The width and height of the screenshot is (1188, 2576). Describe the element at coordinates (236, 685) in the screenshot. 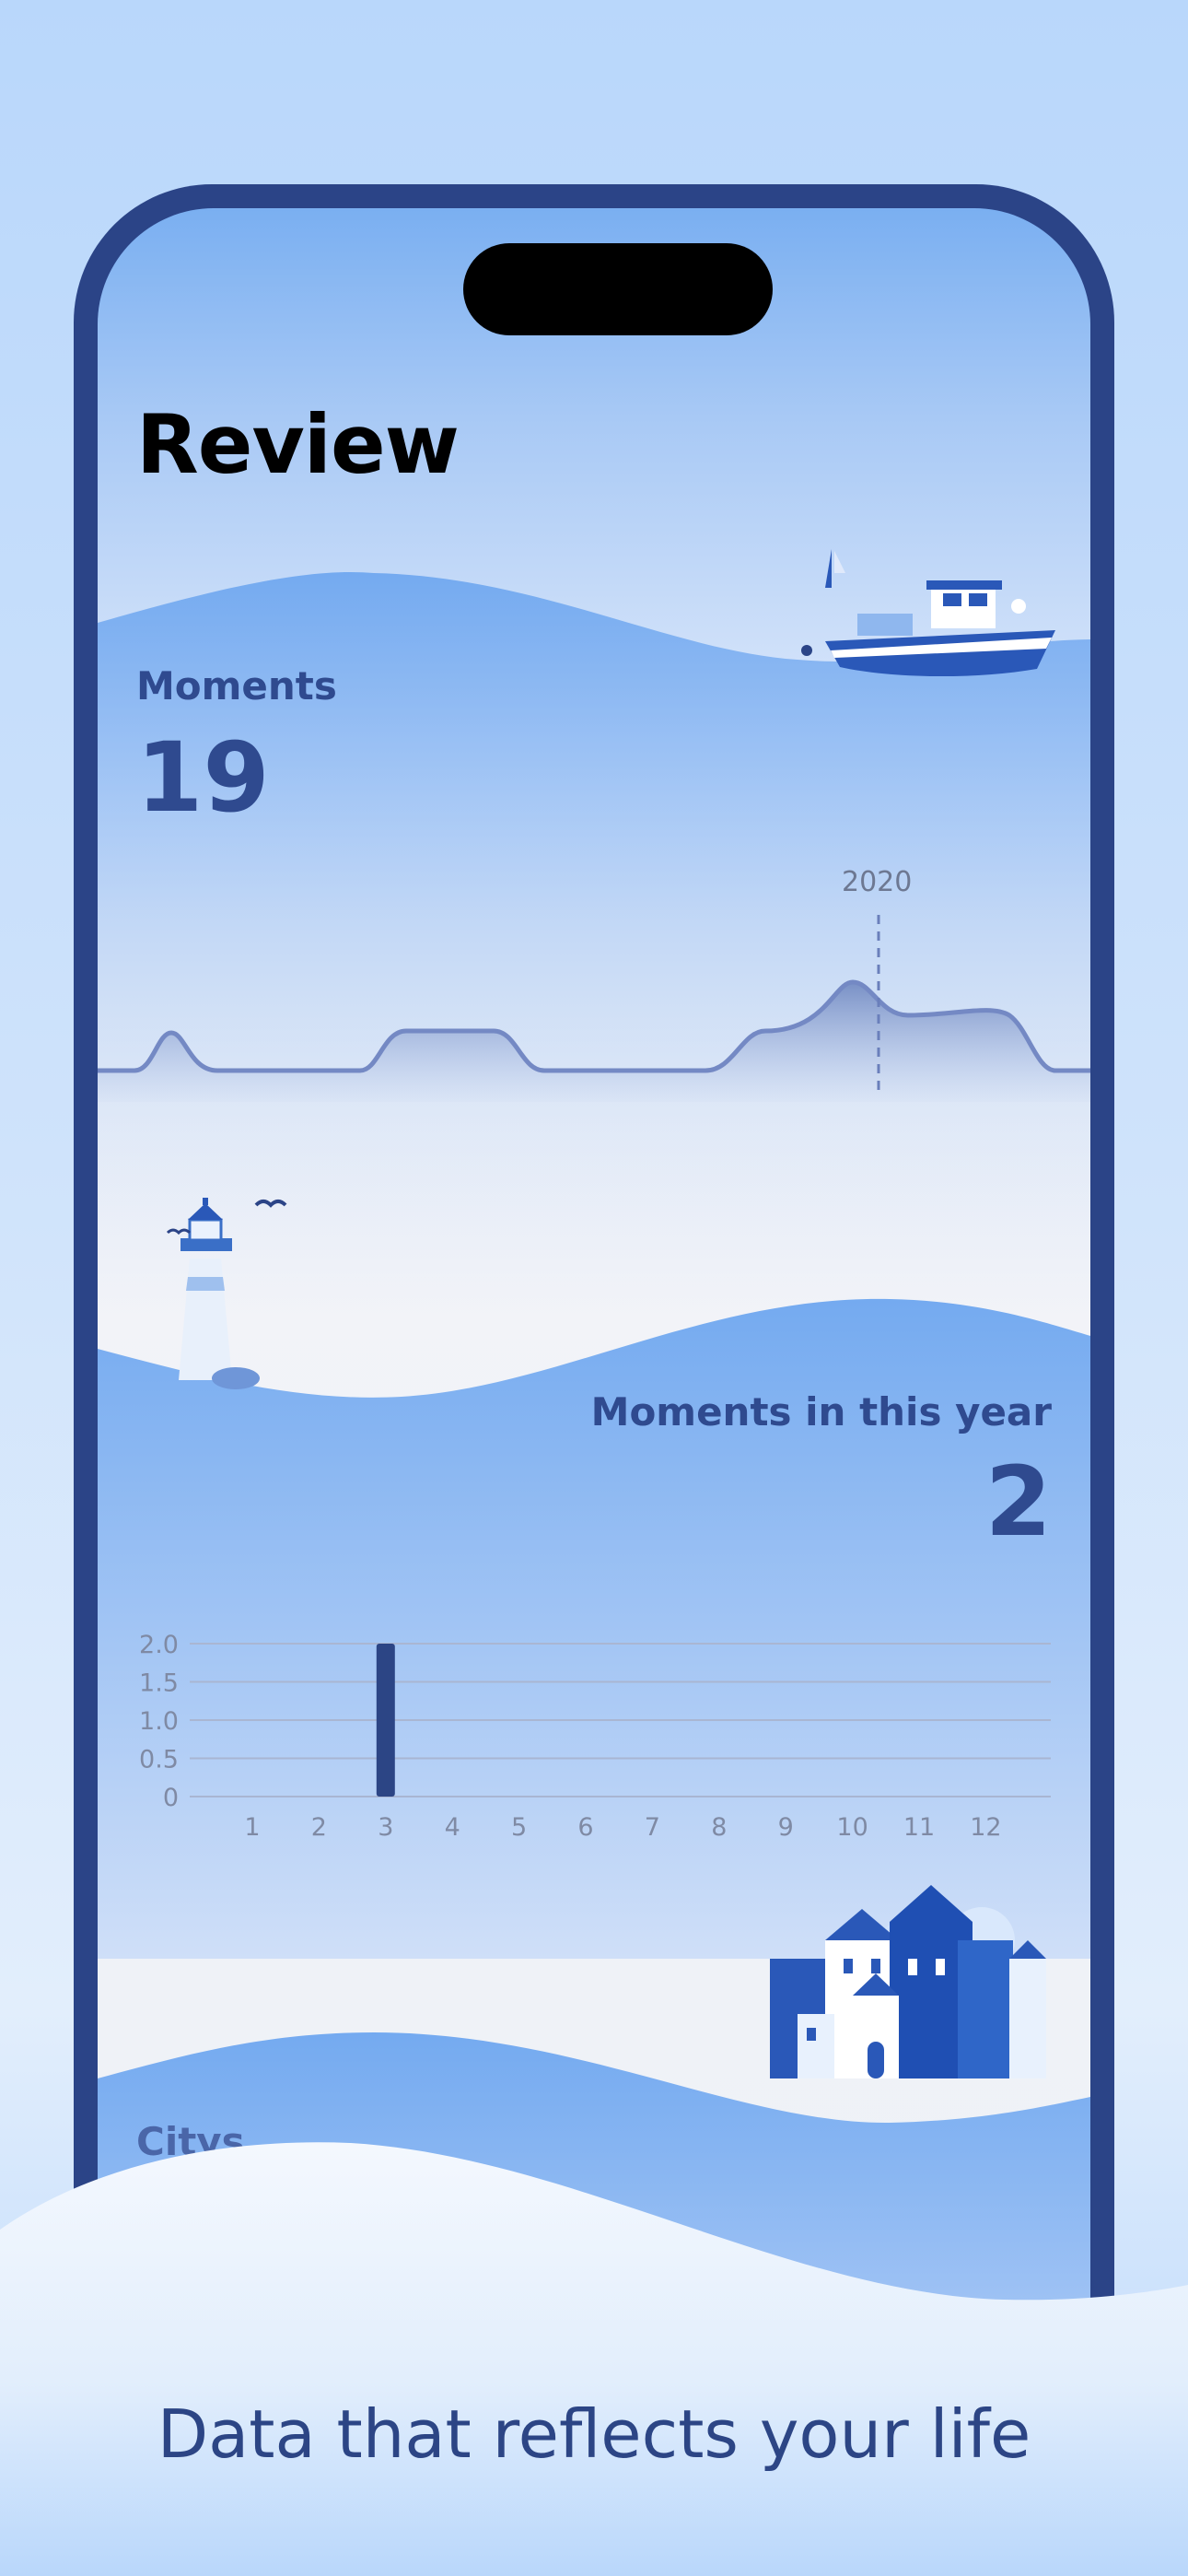

I see `moments-label: Moments` at that location.